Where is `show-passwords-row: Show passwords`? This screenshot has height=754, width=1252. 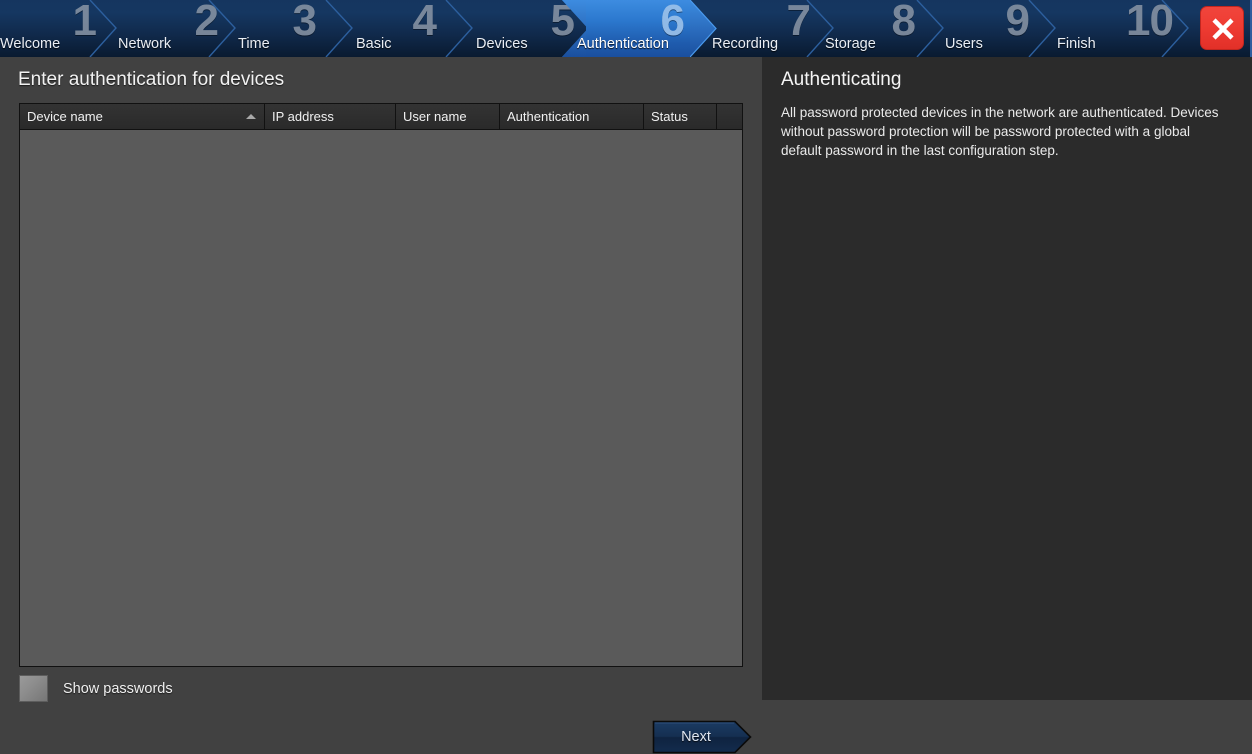 show-passwords-row: Show passwords is located at coordinates (96, 688).